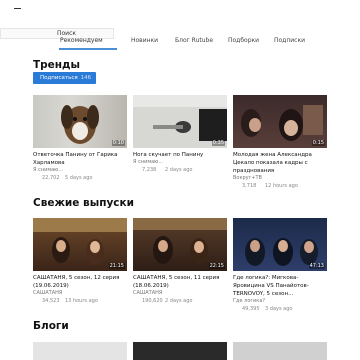  What do you see at coordinates (152, 301) in the screenshot?
I see `video-views: 190,620` at bounding box center [152, 301].